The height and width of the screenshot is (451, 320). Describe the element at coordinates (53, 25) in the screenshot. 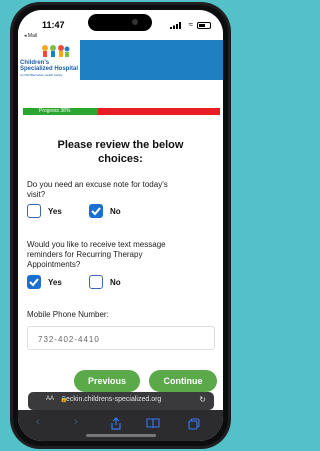

I see `status-time: 11:47` at that location.